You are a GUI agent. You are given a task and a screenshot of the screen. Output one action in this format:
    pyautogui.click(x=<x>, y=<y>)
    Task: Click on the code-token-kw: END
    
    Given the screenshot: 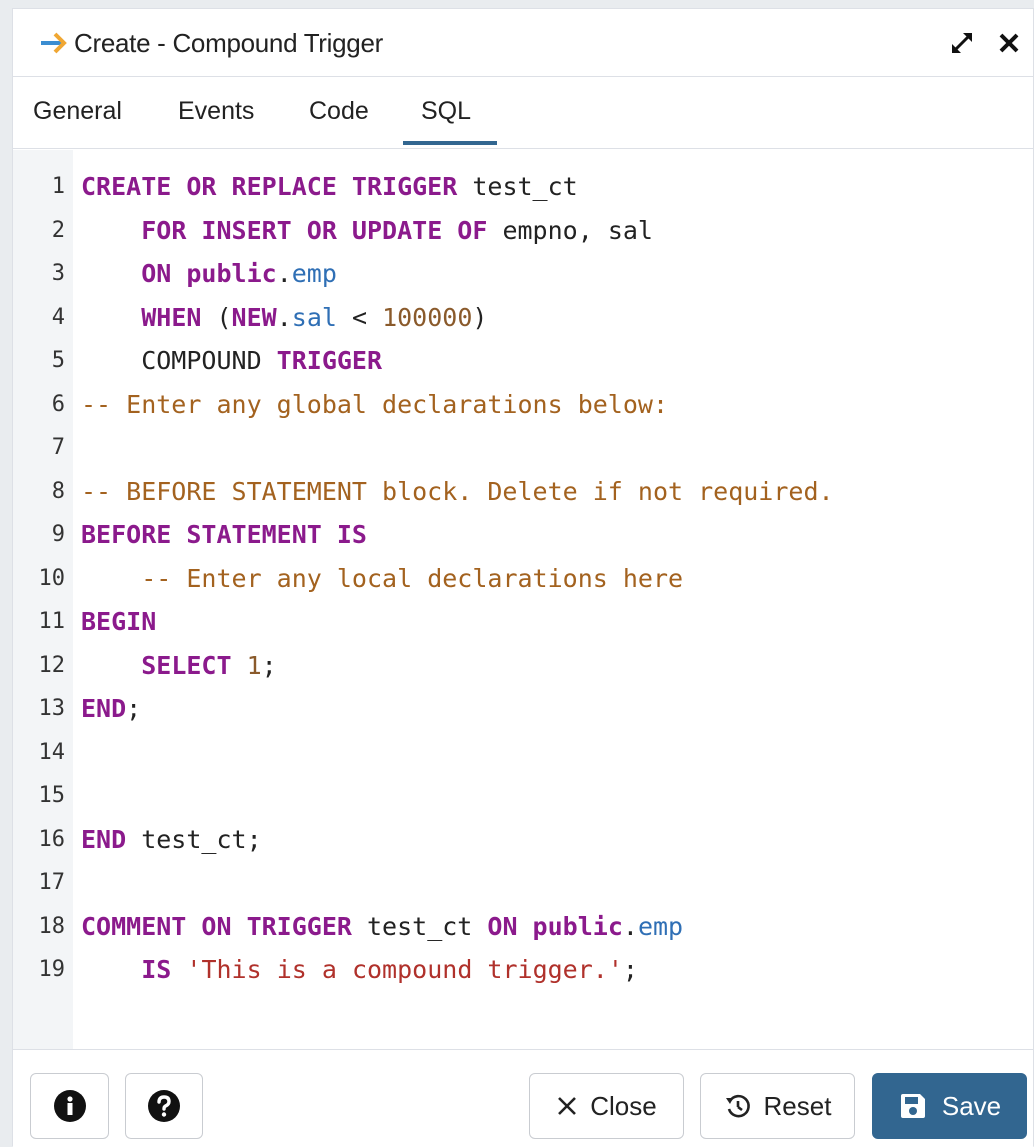 What is the action you would take?
    pyautogui.click(x=104, y=708)
    